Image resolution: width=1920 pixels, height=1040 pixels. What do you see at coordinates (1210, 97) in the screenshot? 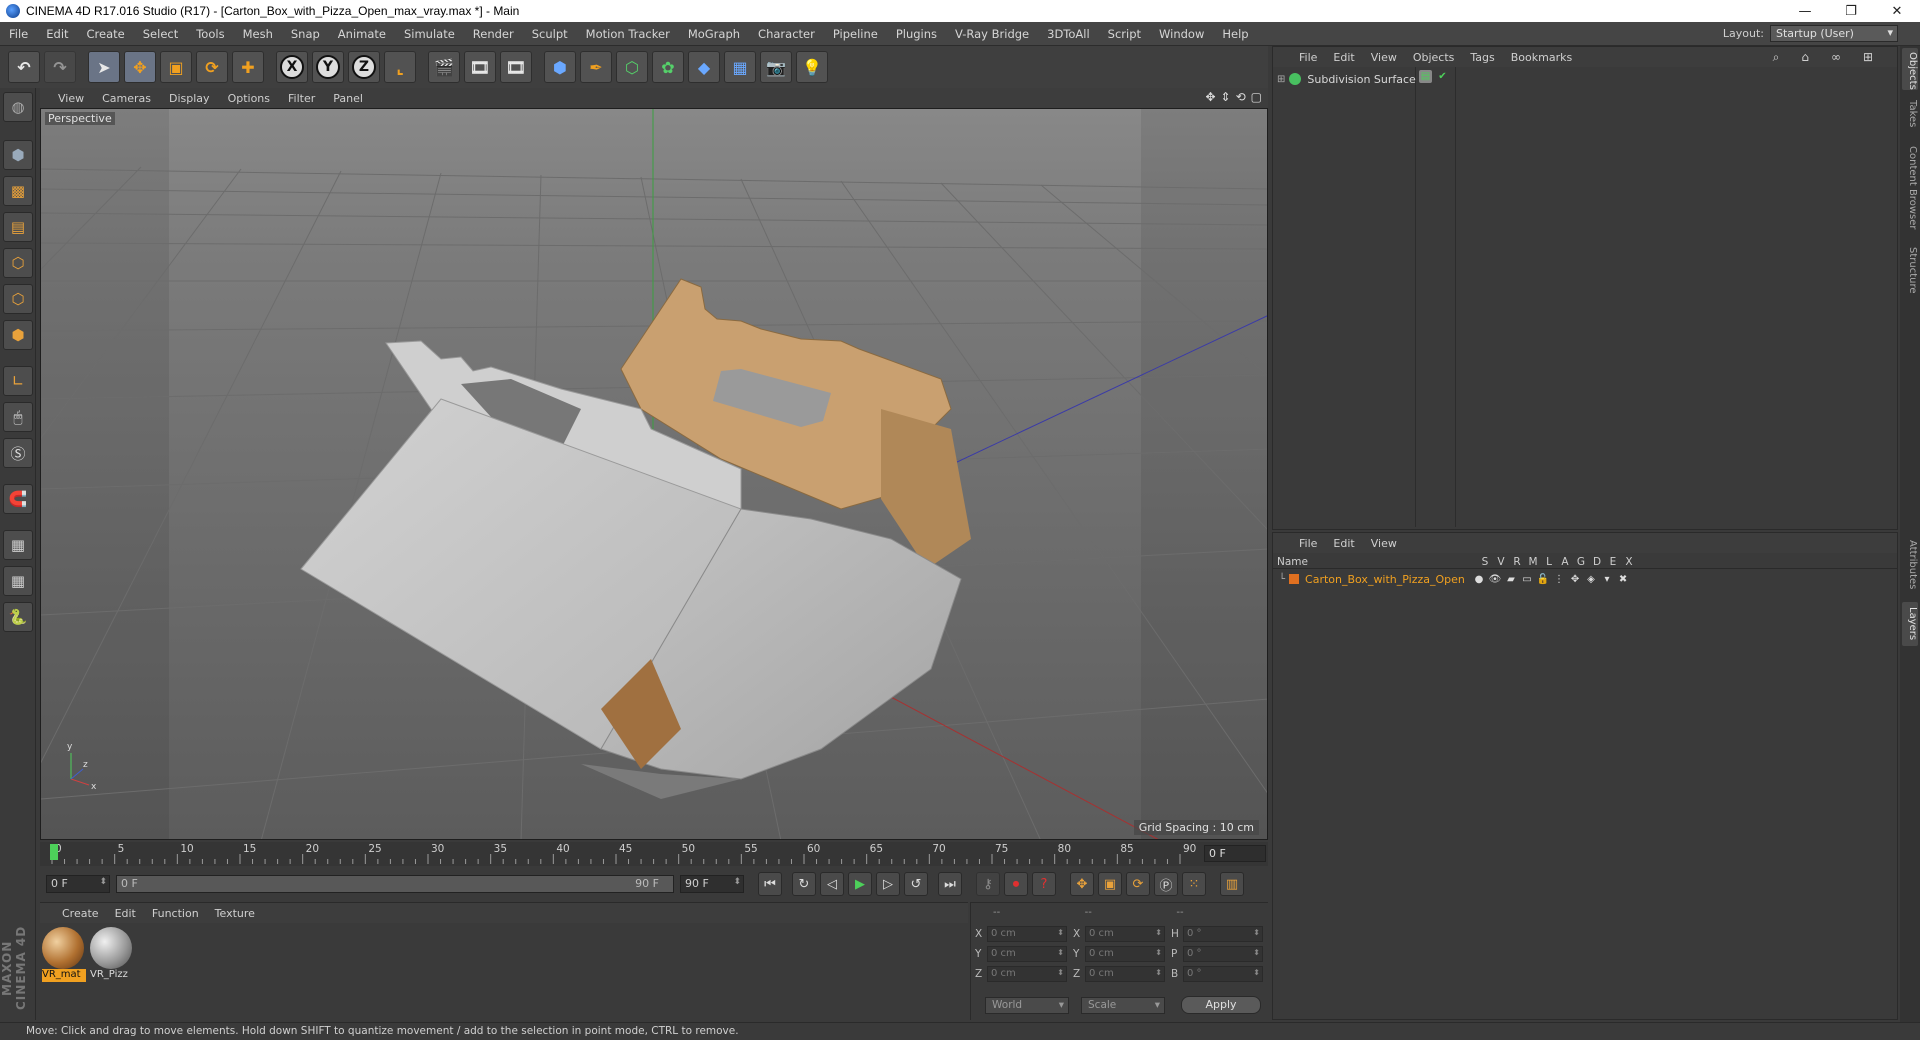
I see `pan-icon: ✥` at bounding box center [1210, 97].